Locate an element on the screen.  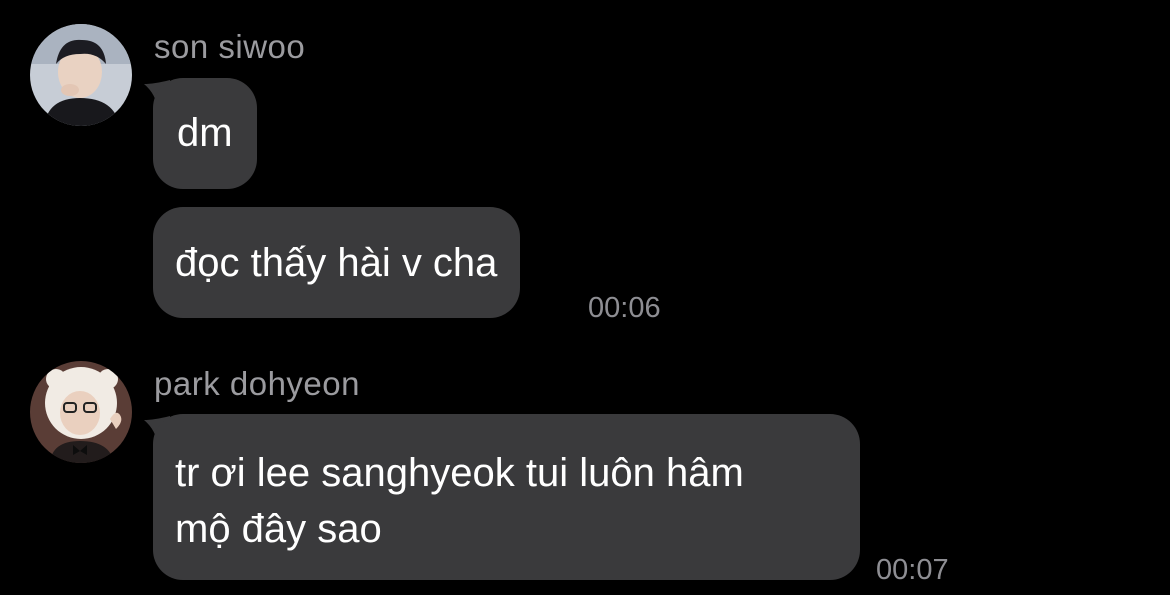
message-timestamp: 00:06 is located at coordinates (624, 308).